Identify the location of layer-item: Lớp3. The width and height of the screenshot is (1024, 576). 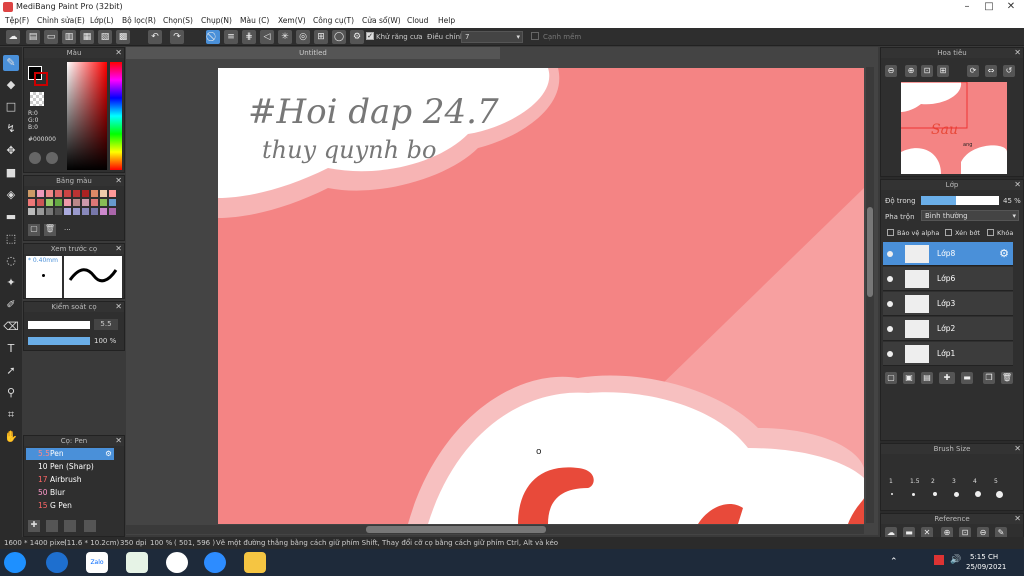
(948, 304).